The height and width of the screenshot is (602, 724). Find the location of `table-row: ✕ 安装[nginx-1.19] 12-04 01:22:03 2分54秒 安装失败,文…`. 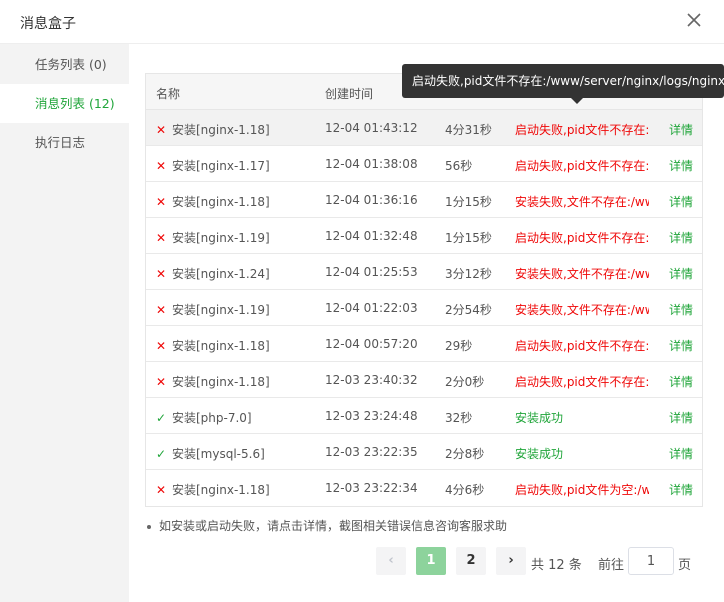

table-row: ✕ 安装[nginx-1.19] 12-04 01:22:03 2分54秒 安装失败,文… is located at coordinates (424, 308).